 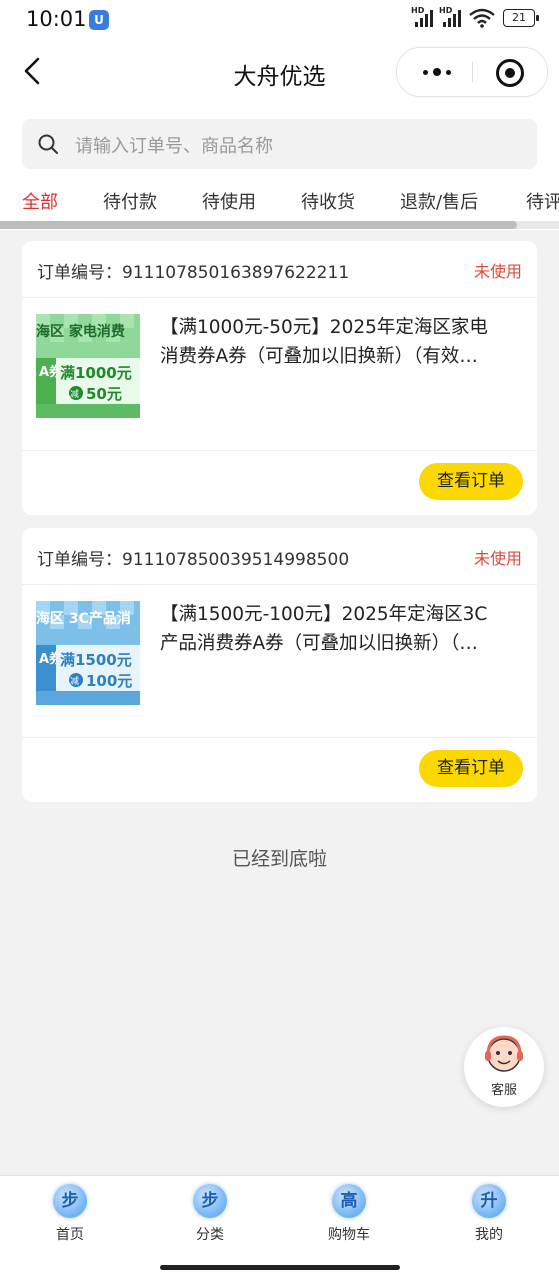 I want to click on home-indicator, so click(x=280, y=1267).